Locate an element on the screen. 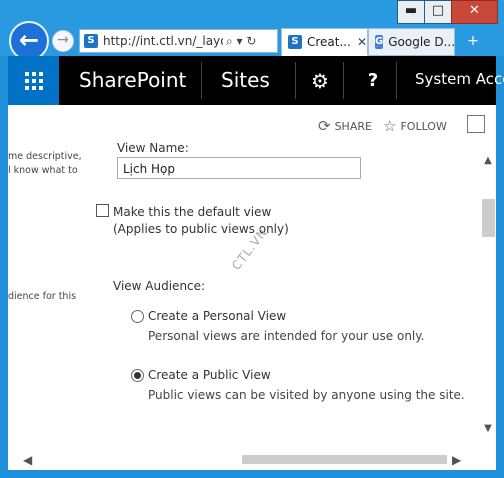 The height and width of the screenshot is (478, 504). settings-gear-icon: ⚙ is located at coordinates (320, 81).